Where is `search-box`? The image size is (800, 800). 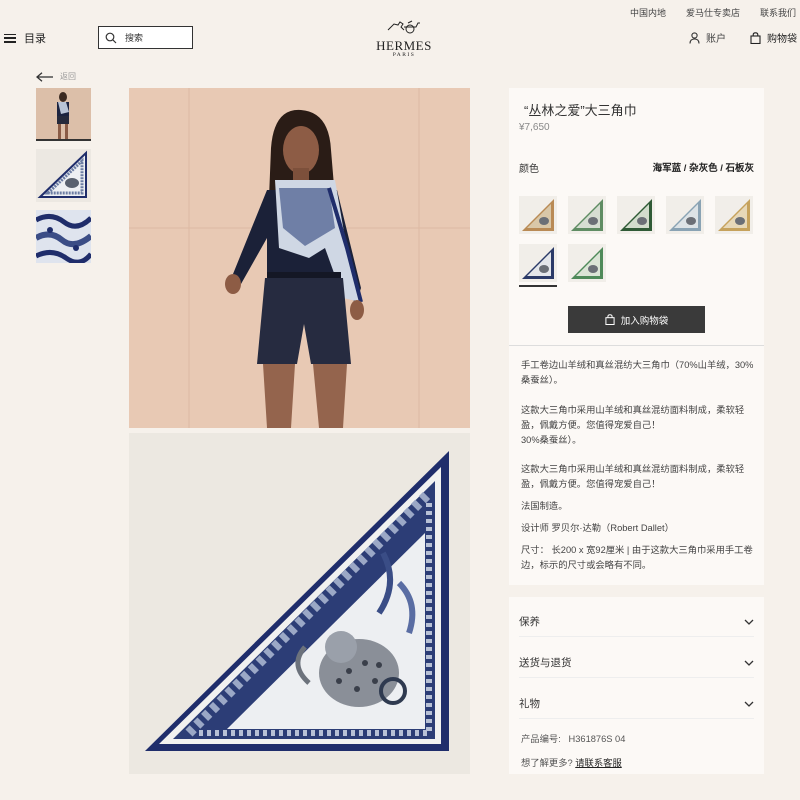 search-box is located at coordinates (145, 37).